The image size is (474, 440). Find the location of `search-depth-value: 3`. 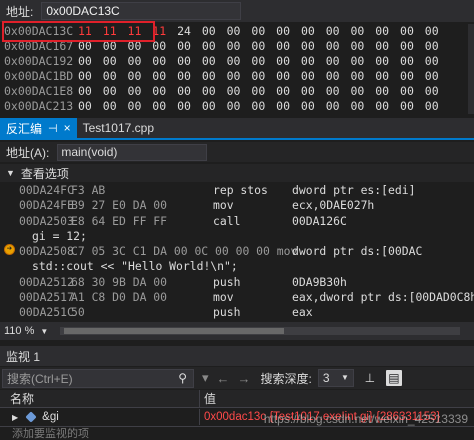

search-depth-value: 3 is located at coordinates (326, 378).